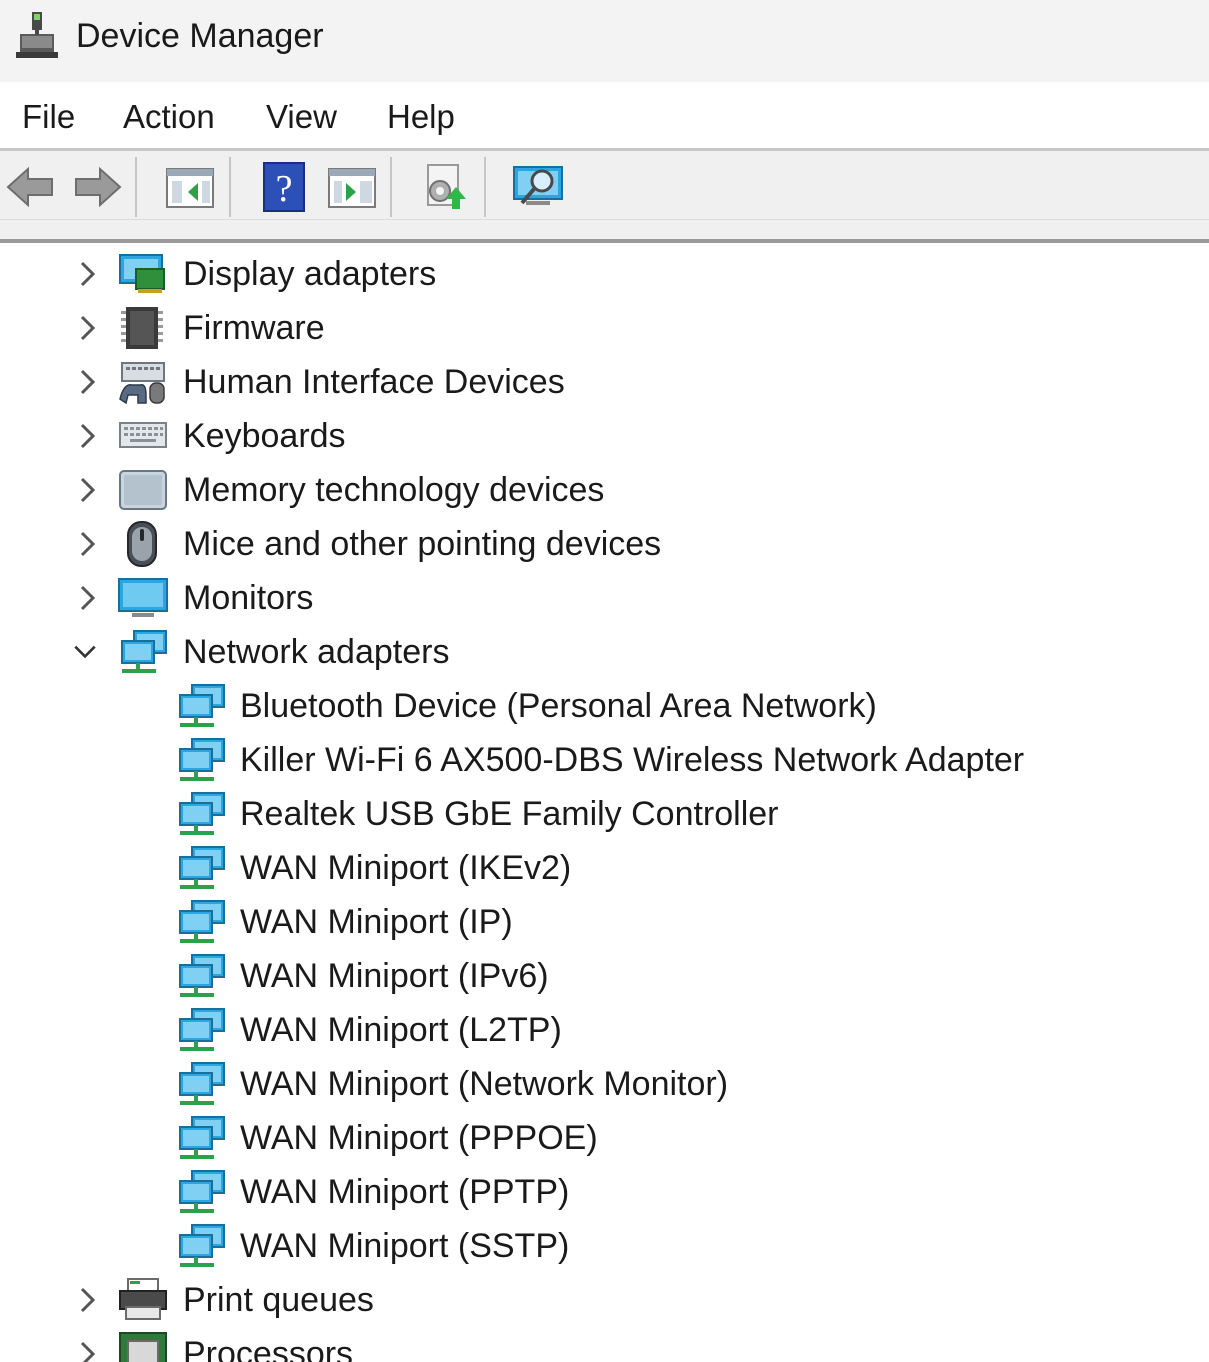 Image resolution: width=1209 pixels, height=1362 pixels. I want to click on hid-icon, so click(142, 383).